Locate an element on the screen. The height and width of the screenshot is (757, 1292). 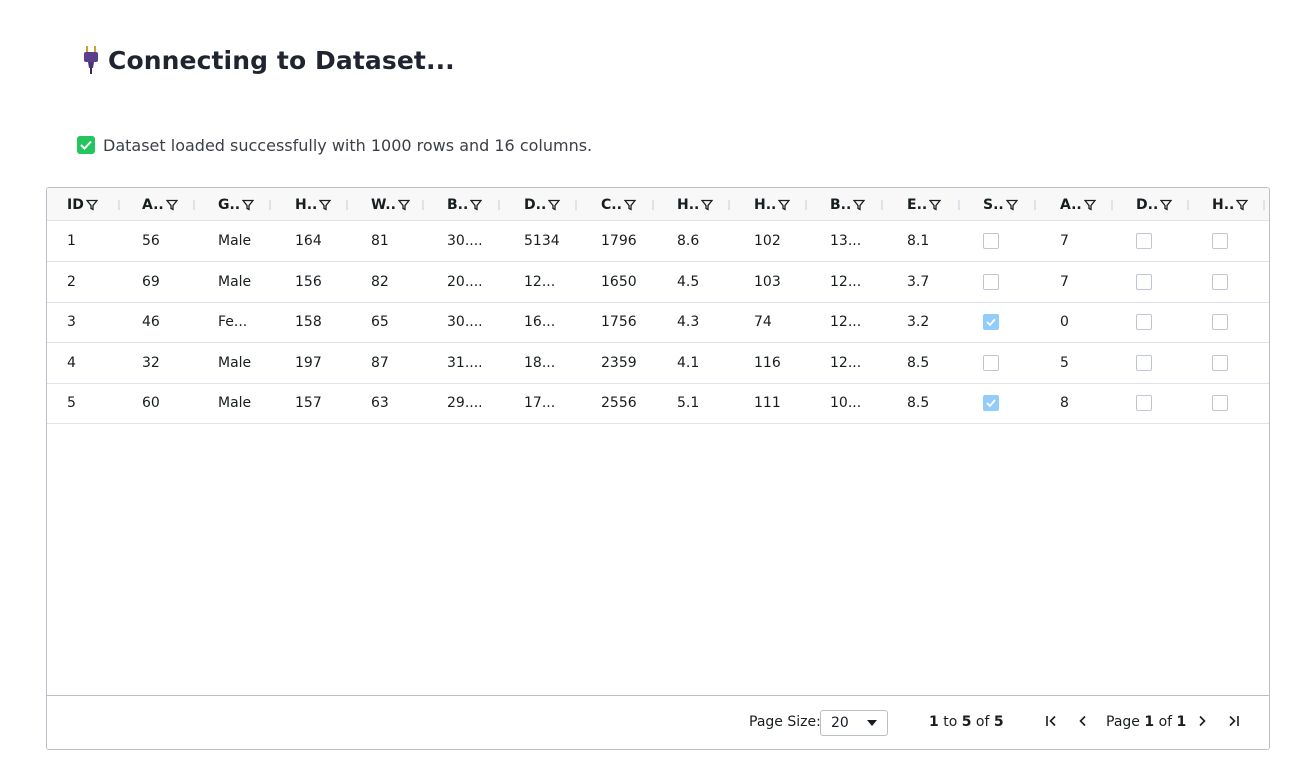
table-cell: 81 is located at coordinates (380, 241).